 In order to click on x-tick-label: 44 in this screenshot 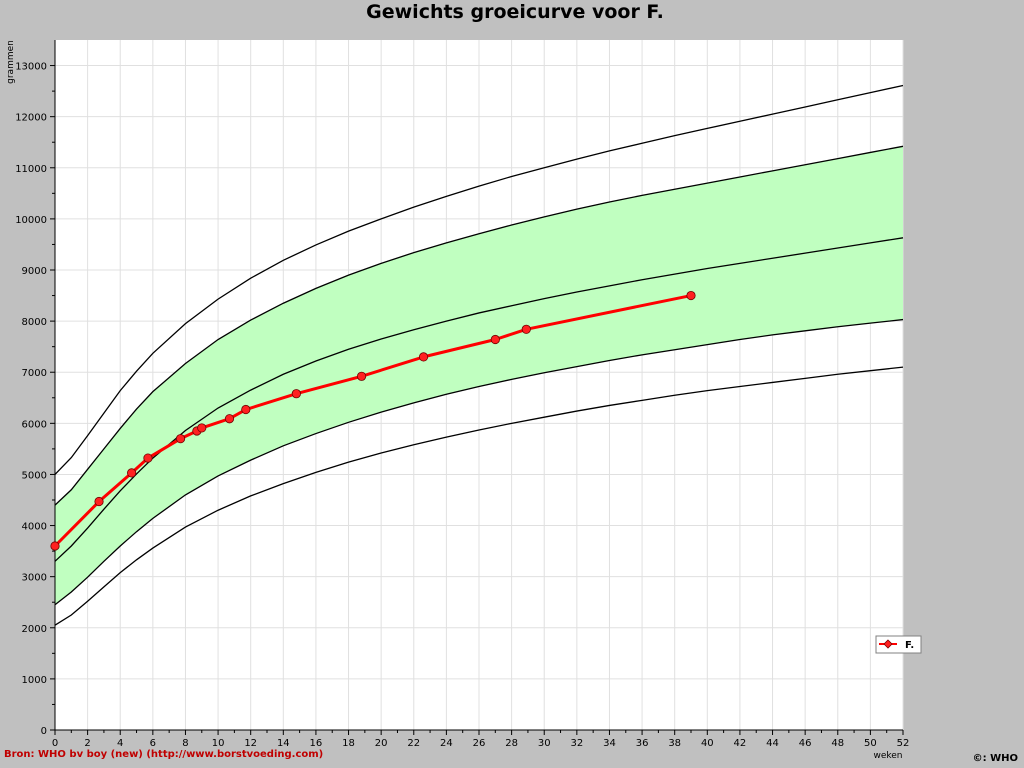, I will do `click(772, 743)`.